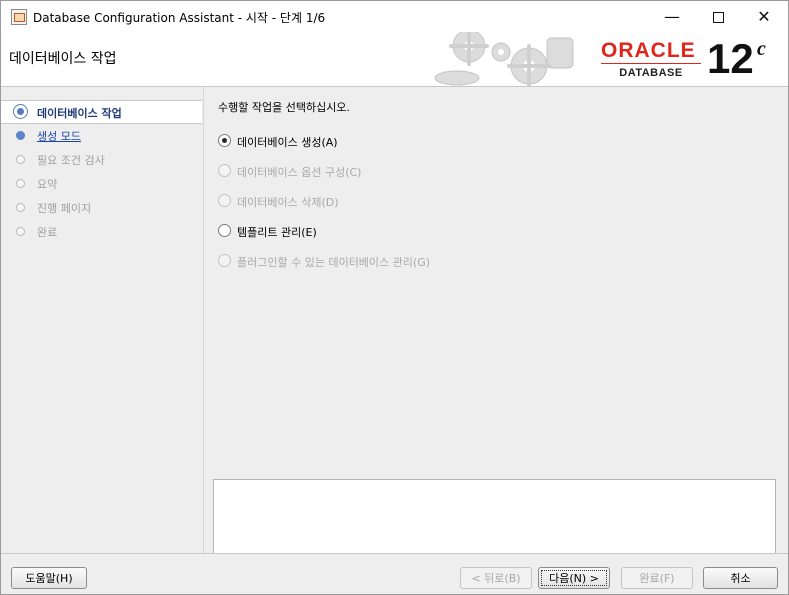  Describe the element at coordinates (49, 578) in the screenshot. I see `help-button: 도움말(H)` at that location.